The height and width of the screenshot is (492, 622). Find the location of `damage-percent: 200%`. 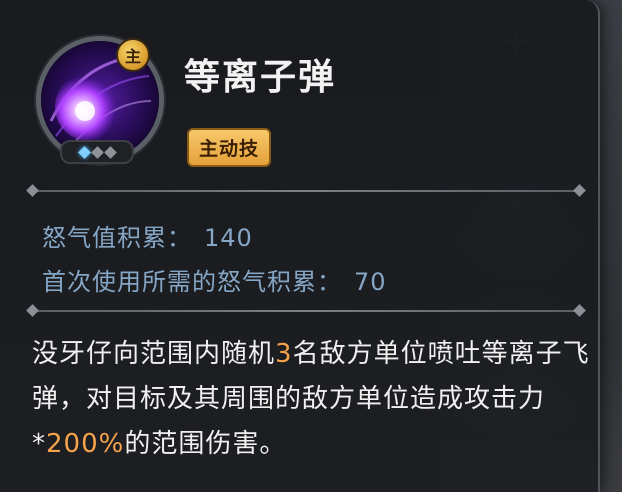

damage-percent: 200% is located at coordinates (85, 444).